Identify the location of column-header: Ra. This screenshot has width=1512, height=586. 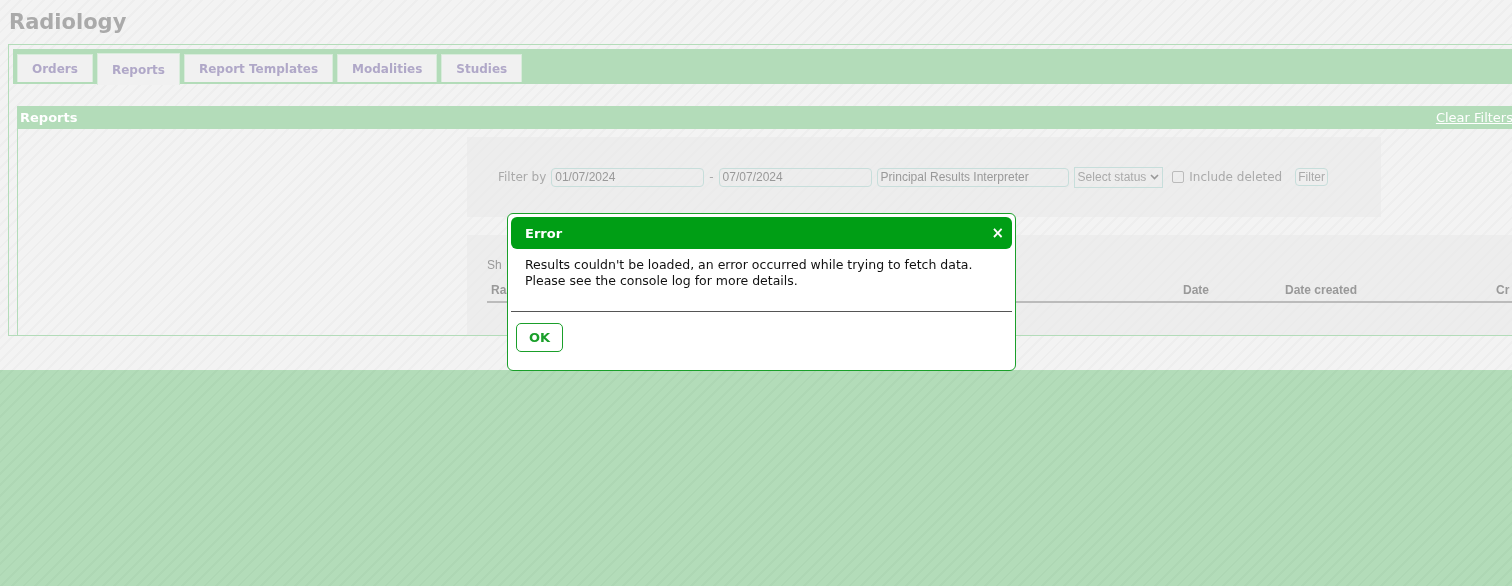
(499, 290).